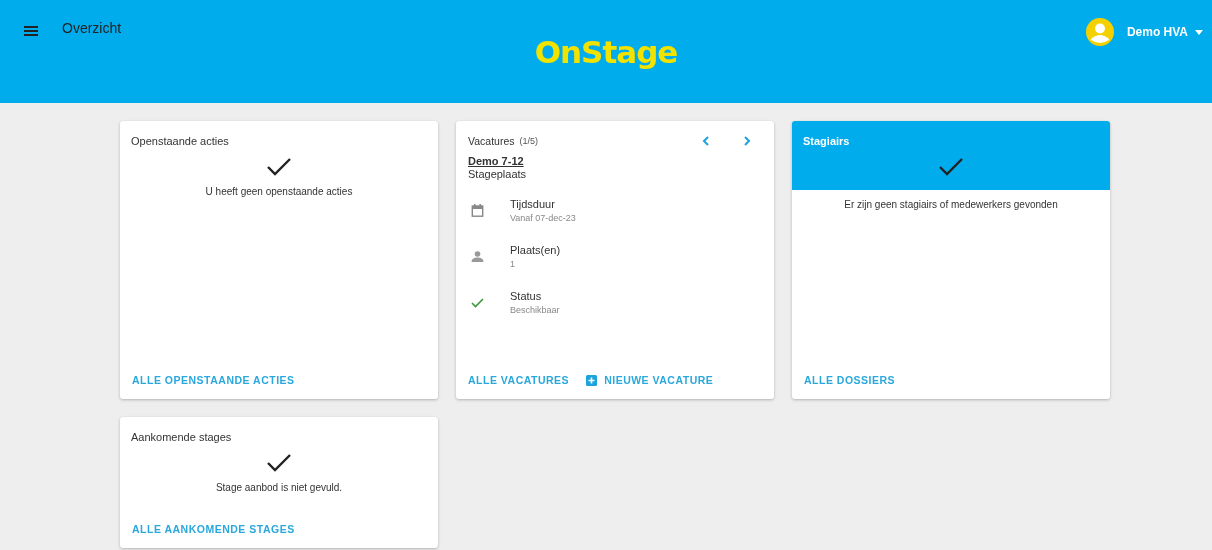 This screenshot has height=550, width=1212. I want to click on card-title: Aankomende stages, so click(182, 437).